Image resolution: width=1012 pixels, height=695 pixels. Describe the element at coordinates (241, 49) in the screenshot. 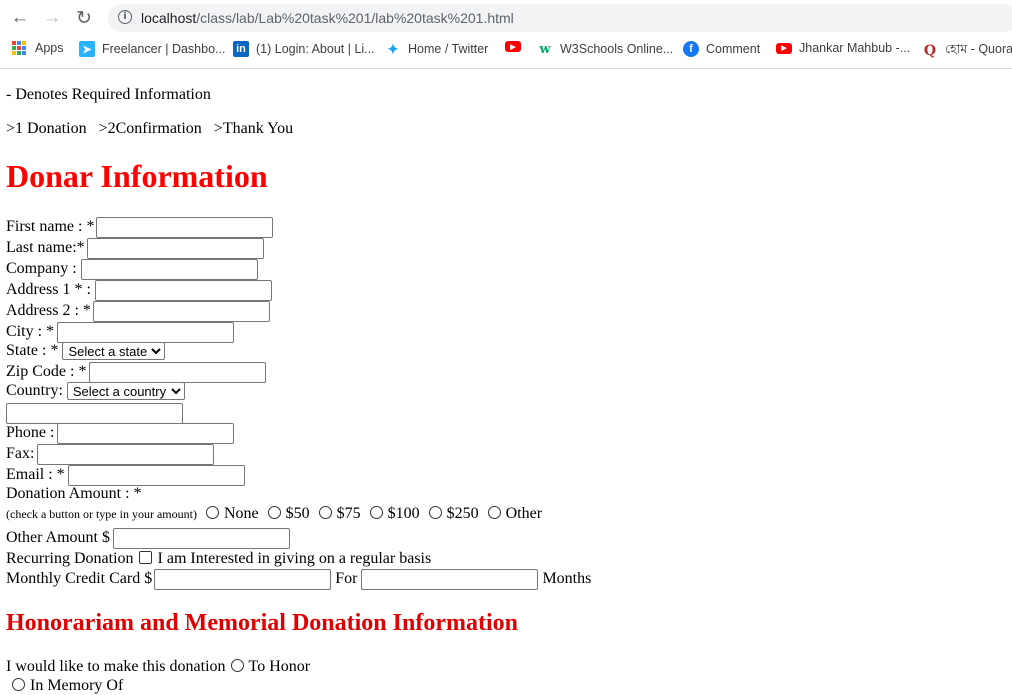

I see `linkedin-icon: in` at that location.